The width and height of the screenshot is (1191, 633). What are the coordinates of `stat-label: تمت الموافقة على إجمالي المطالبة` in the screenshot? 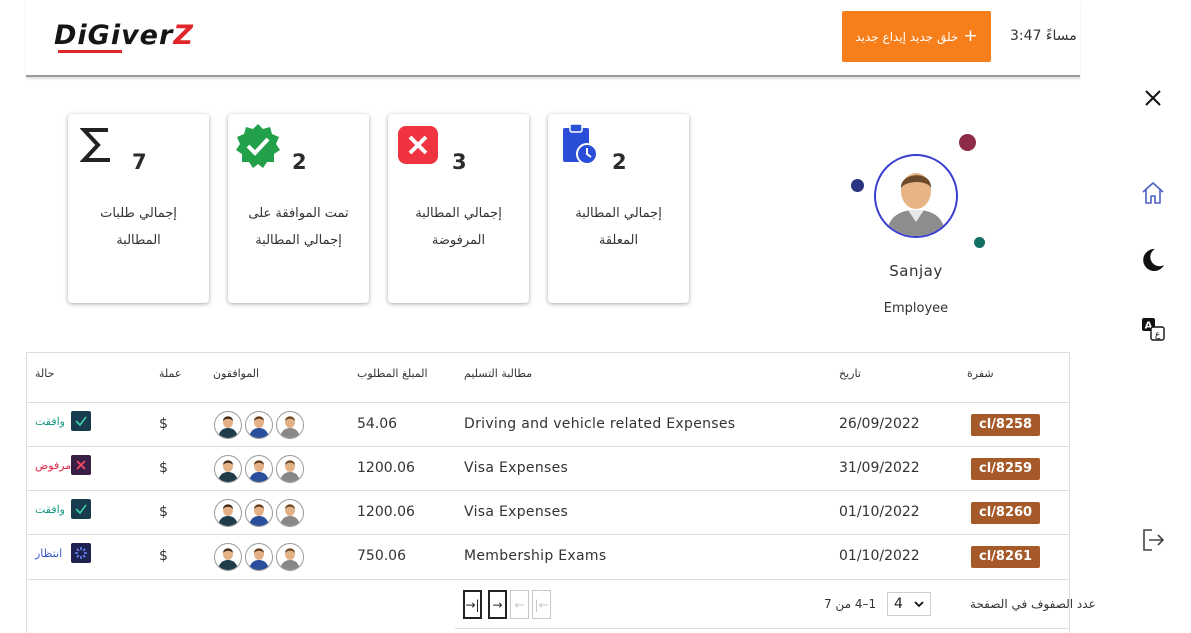 It's located at (298, 227).